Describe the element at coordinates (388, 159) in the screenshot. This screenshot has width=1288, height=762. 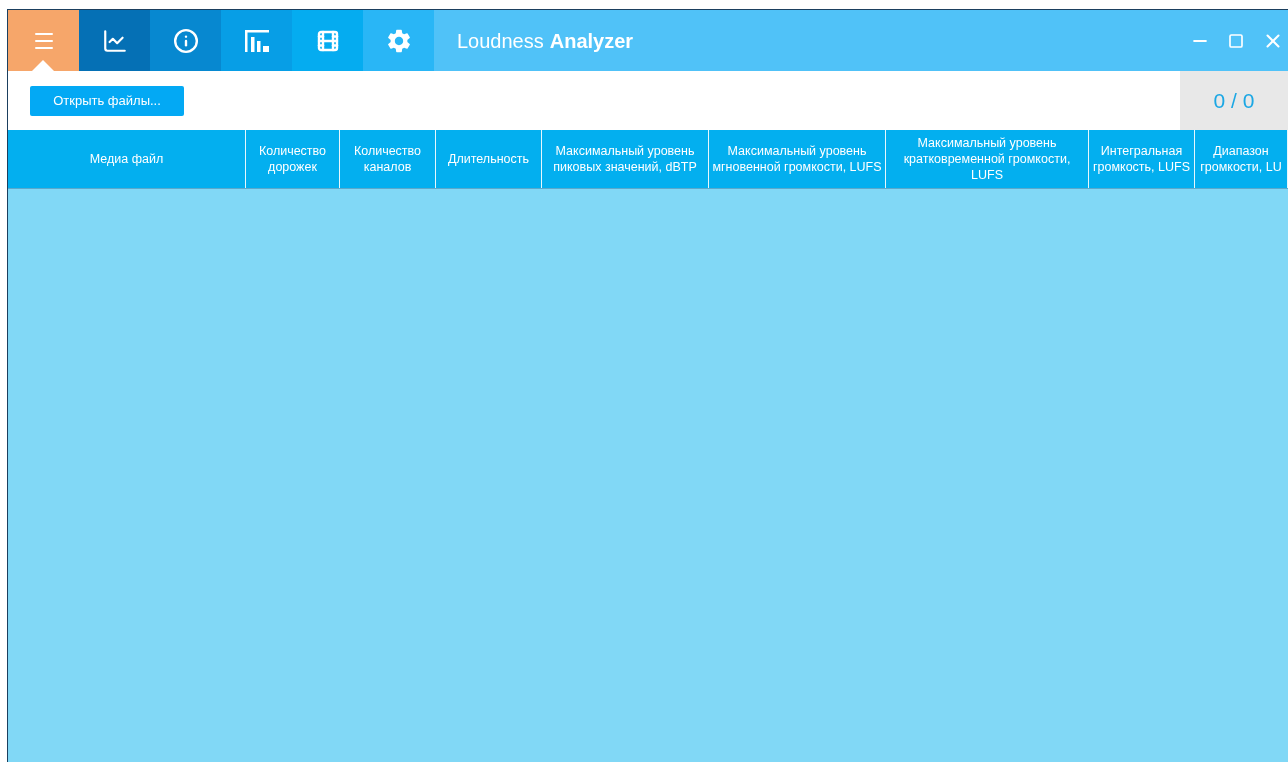
I see `column-header: Количество каналов` at that location.